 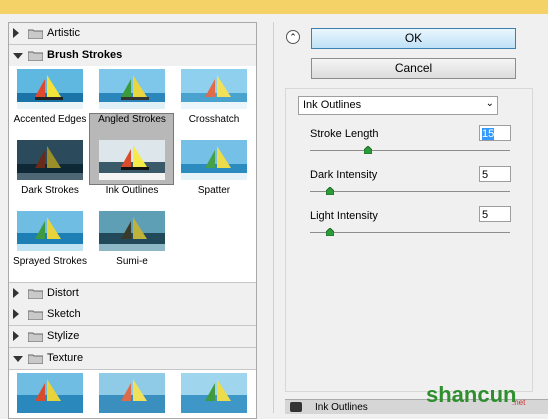 What do you see at coordinates (274, 7) in the screenshot?
I see `window-top-strip` at bounding box center [274, 7].